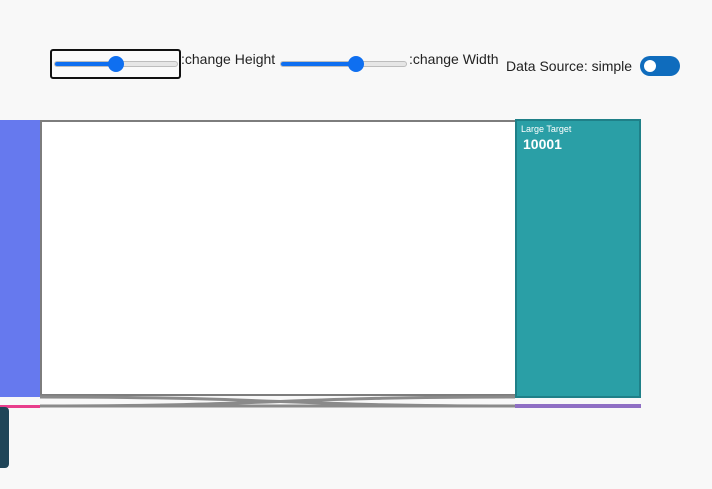  I want to click on height-slider-thumb, so click(116, 64).